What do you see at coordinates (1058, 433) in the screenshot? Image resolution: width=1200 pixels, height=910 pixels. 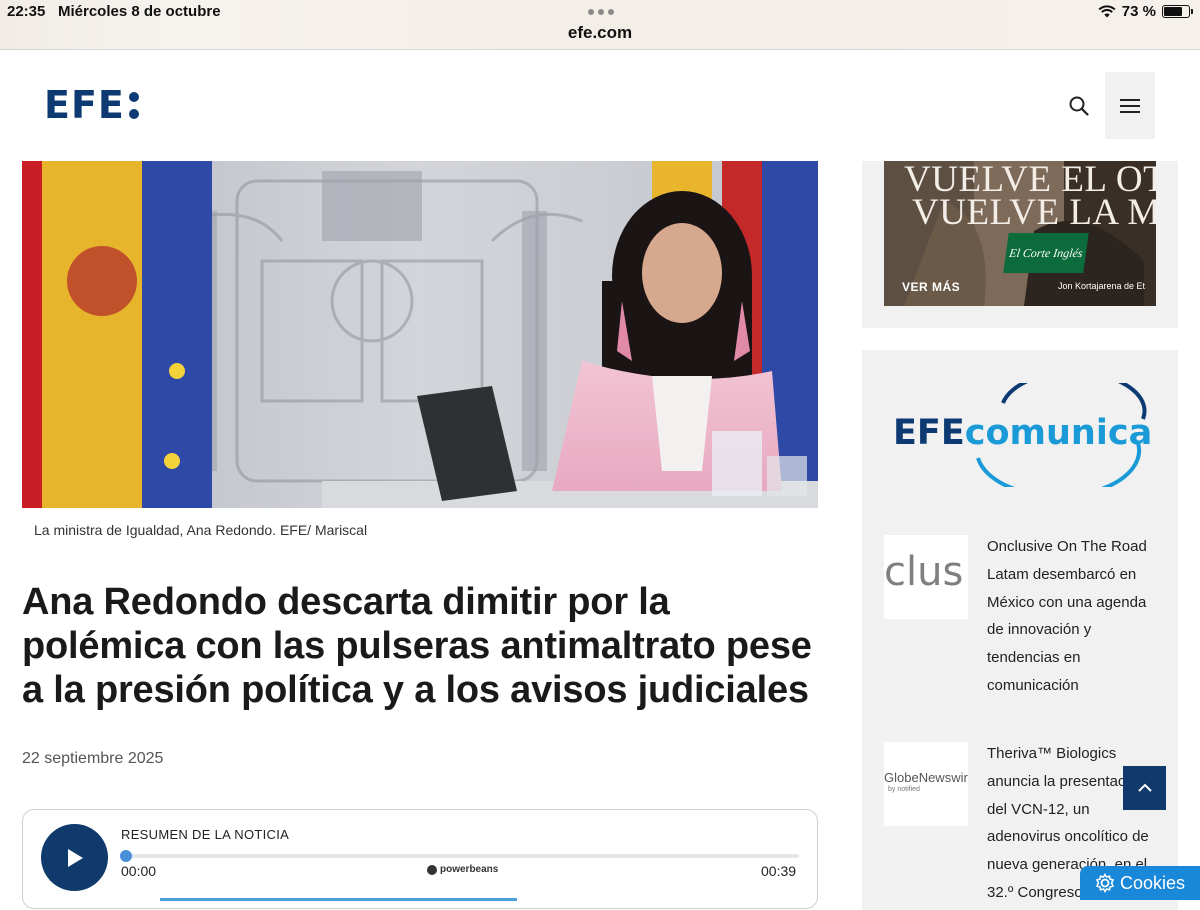 I see `comunica-word: comunica` at bounding box center [1058, 433].